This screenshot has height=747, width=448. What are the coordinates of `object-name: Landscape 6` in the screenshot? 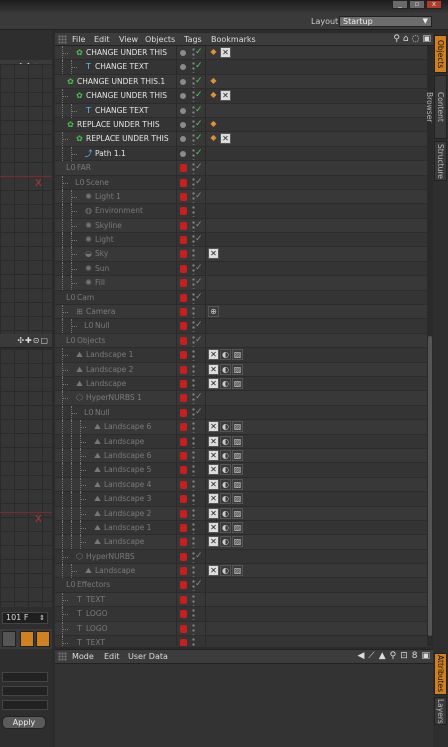 It's located at (127, 455).